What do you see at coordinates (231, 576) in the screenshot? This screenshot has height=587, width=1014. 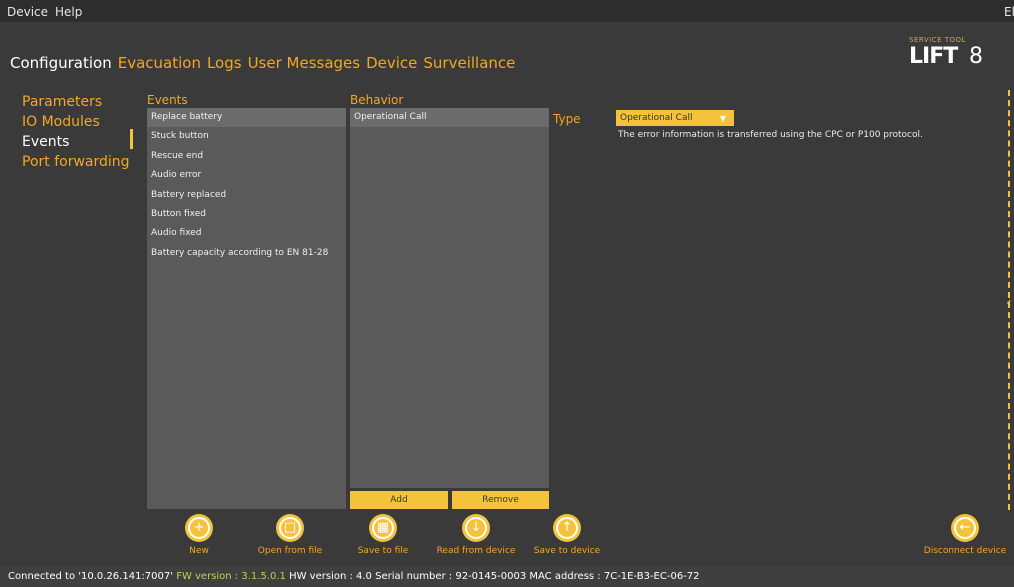 I see `status-fw-version: FW version : 3.1.5.0.1` at bounding box center [231, 576].